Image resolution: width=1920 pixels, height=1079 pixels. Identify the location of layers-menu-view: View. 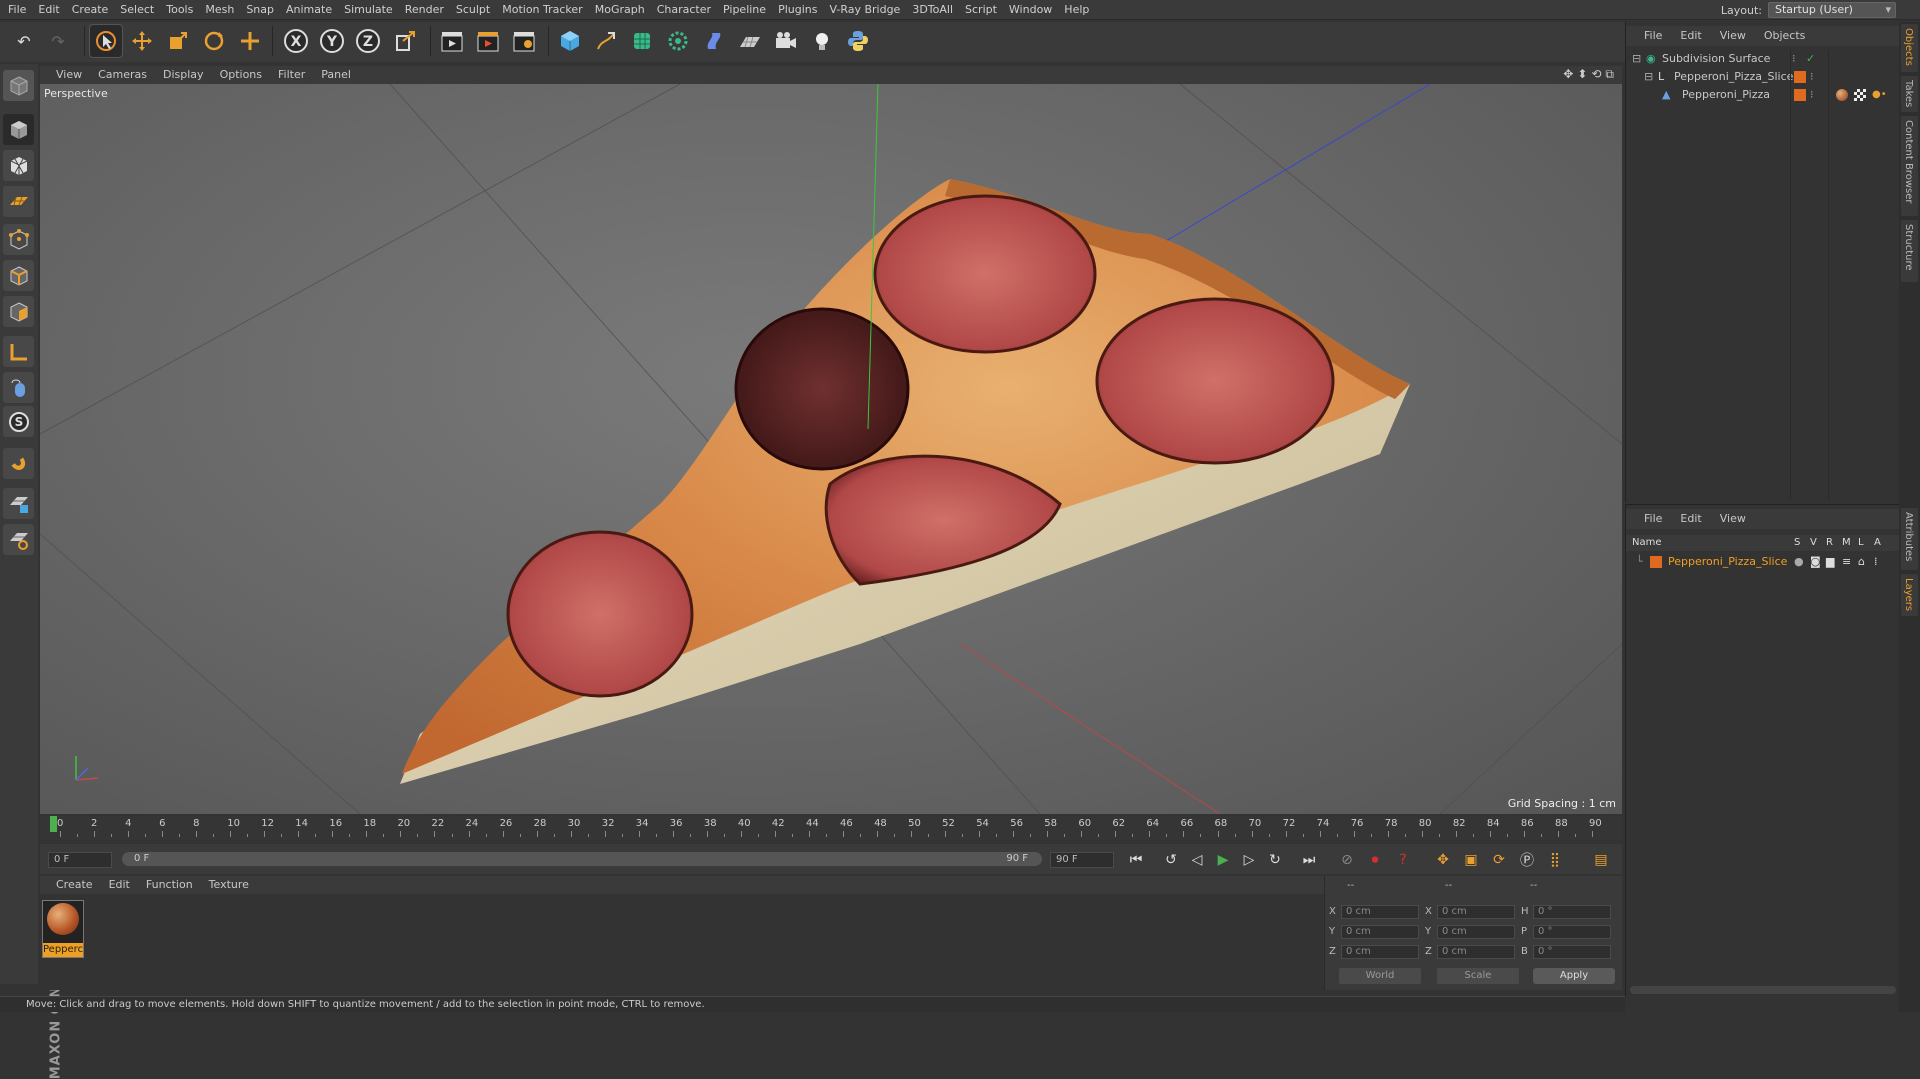
(1733, 519).